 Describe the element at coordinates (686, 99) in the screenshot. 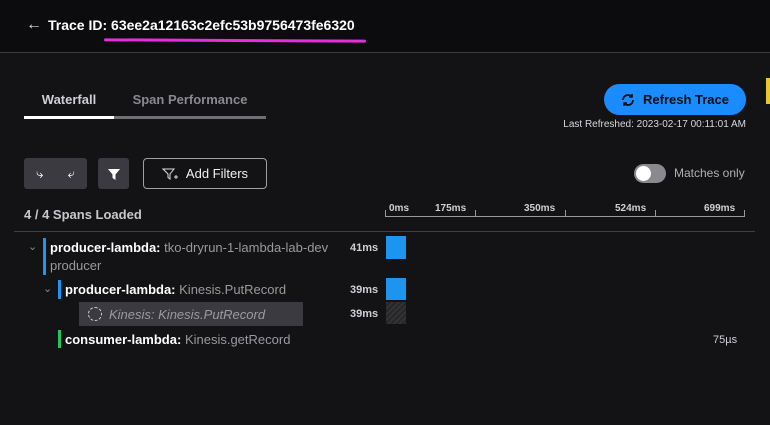

I see `refresh-label: Refresh Trace` at that location.